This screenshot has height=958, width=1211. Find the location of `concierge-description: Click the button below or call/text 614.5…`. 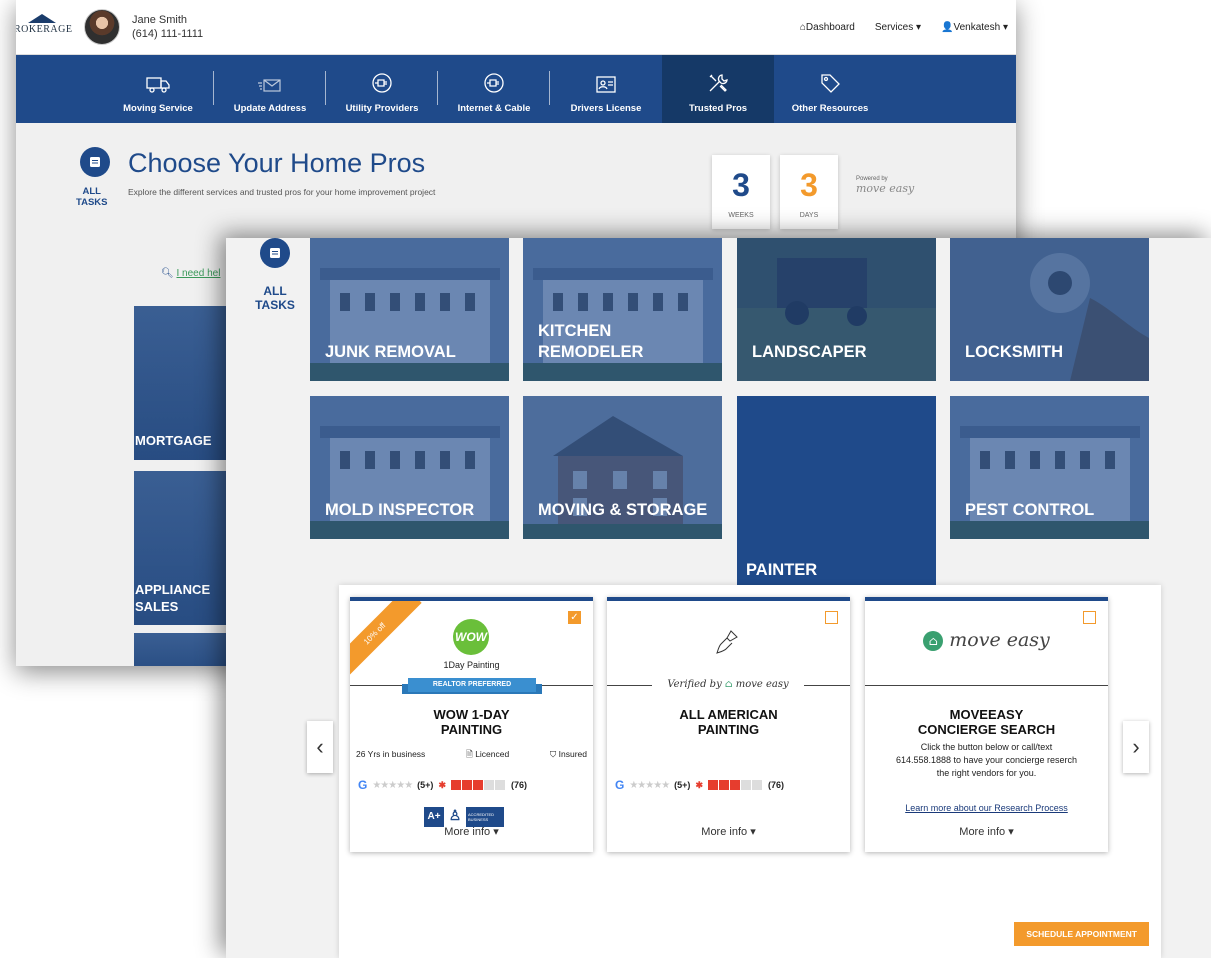

concierge-description: Click the button below or call/text 614.5… is located at coordinates (986, 760).